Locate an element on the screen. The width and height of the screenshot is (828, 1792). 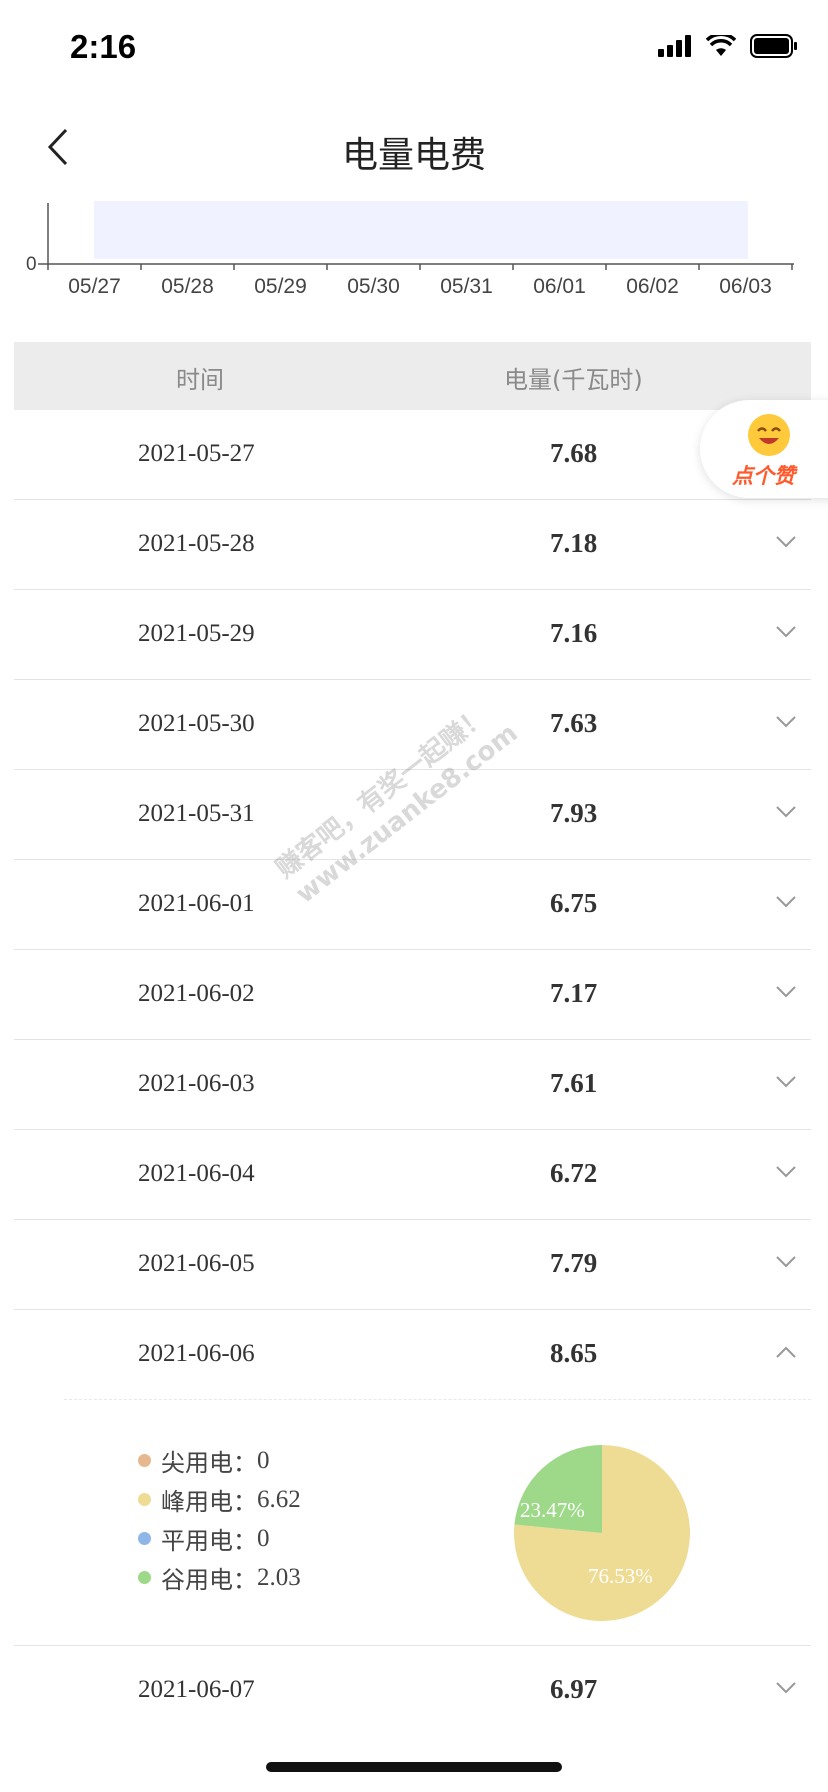
table-row: 2021-06-03 7.61 is located at coordinates (412, 1085).